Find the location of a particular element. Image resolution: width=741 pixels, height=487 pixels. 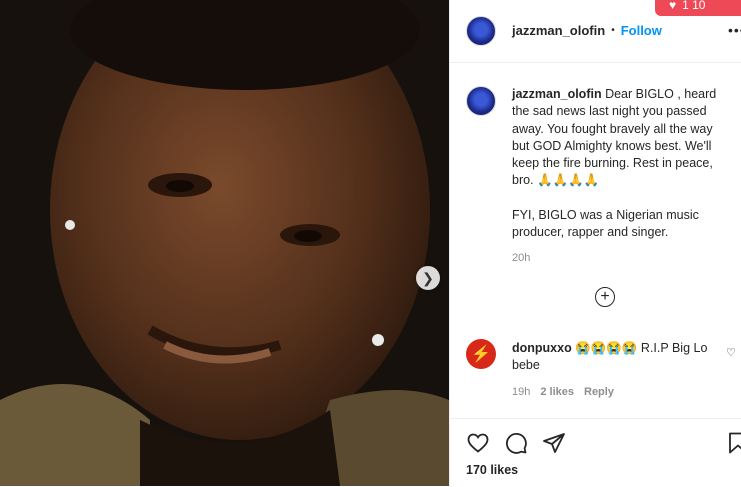

caption-timestamp: 20h is located at coordinates (521, 258).